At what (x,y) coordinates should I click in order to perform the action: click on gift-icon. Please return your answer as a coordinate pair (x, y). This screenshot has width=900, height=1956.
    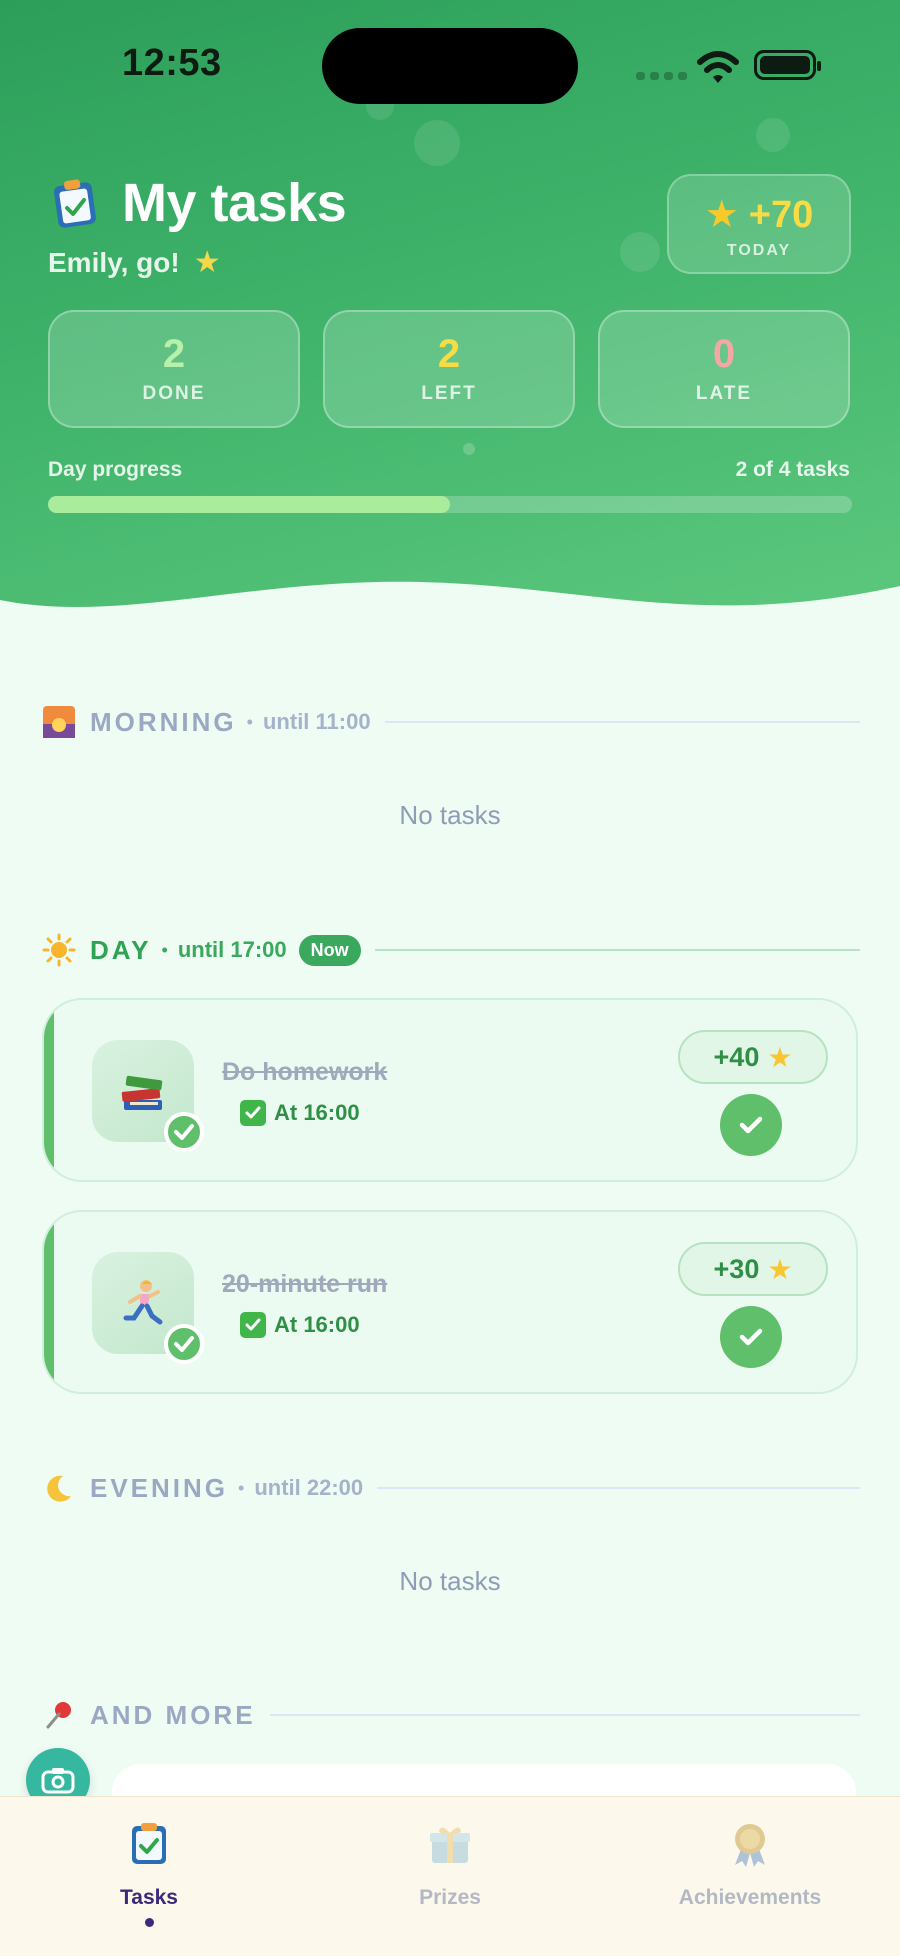
    Looking at the image, I should click on (450, 1845).